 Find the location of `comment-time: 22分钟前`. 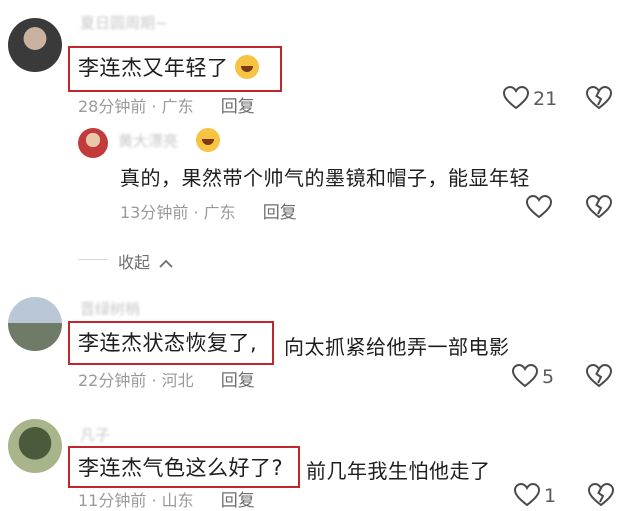

comment-time: 22分钟前 is located at coordinates (112, 380).